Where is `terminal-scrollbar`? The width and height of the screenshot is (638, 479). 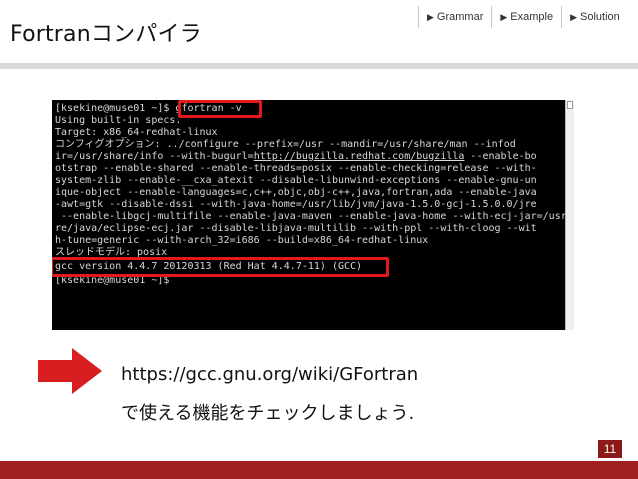
terminal-scrollbar is located at coordinates (569, 215).